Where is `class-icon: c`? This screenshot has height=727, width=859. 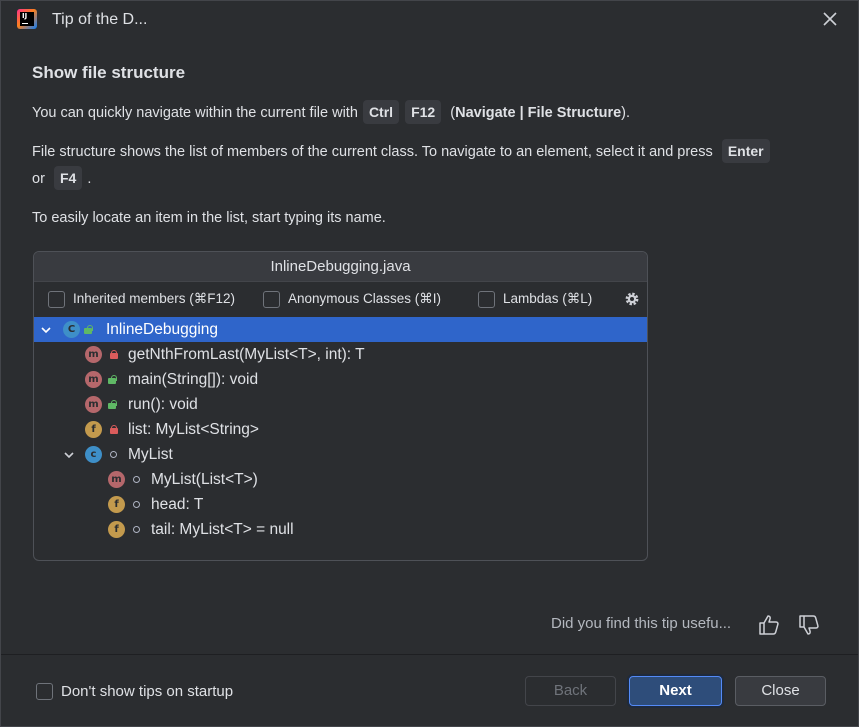
class-icon: c is located at coordinates (93, 454).